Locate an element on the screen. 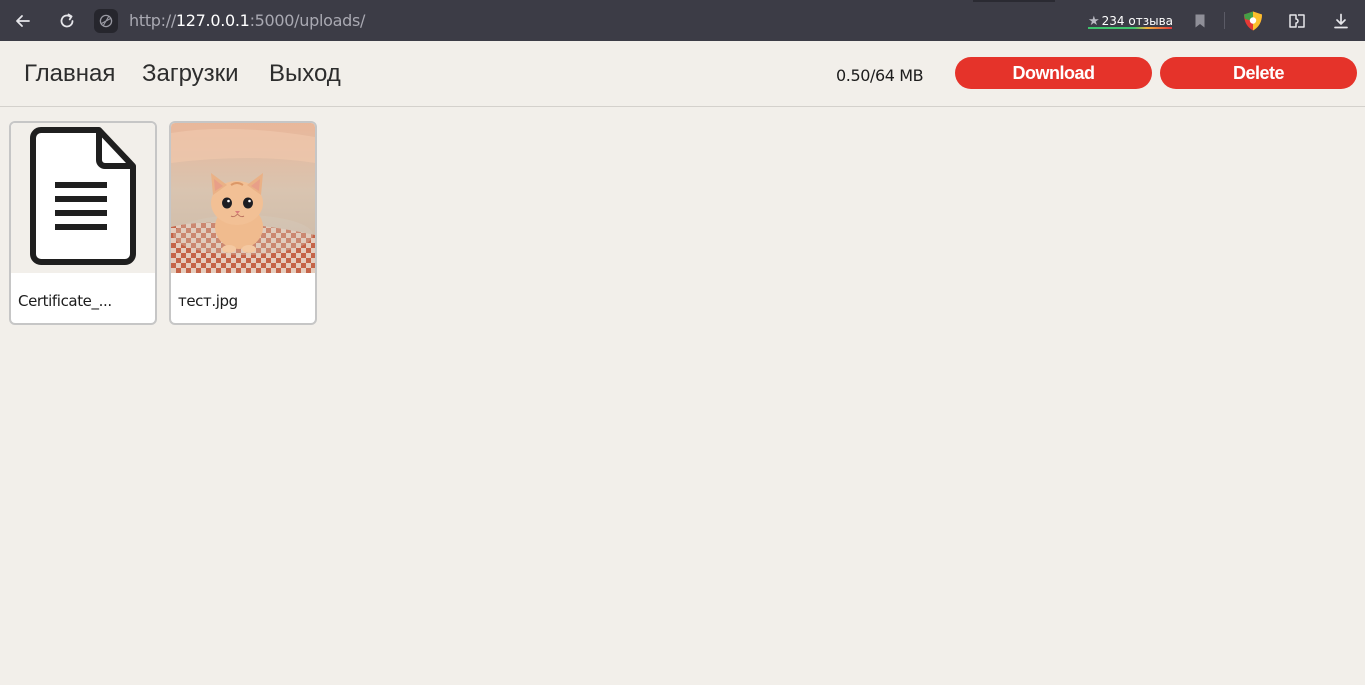 This screenshot has width=1365, height=685. document-icon is located at coordinates (83, 198).